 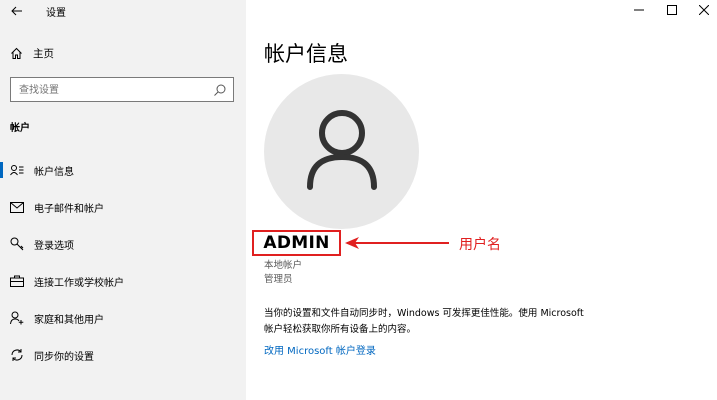 I want to click on key-icon, so click(x=17, y=244).